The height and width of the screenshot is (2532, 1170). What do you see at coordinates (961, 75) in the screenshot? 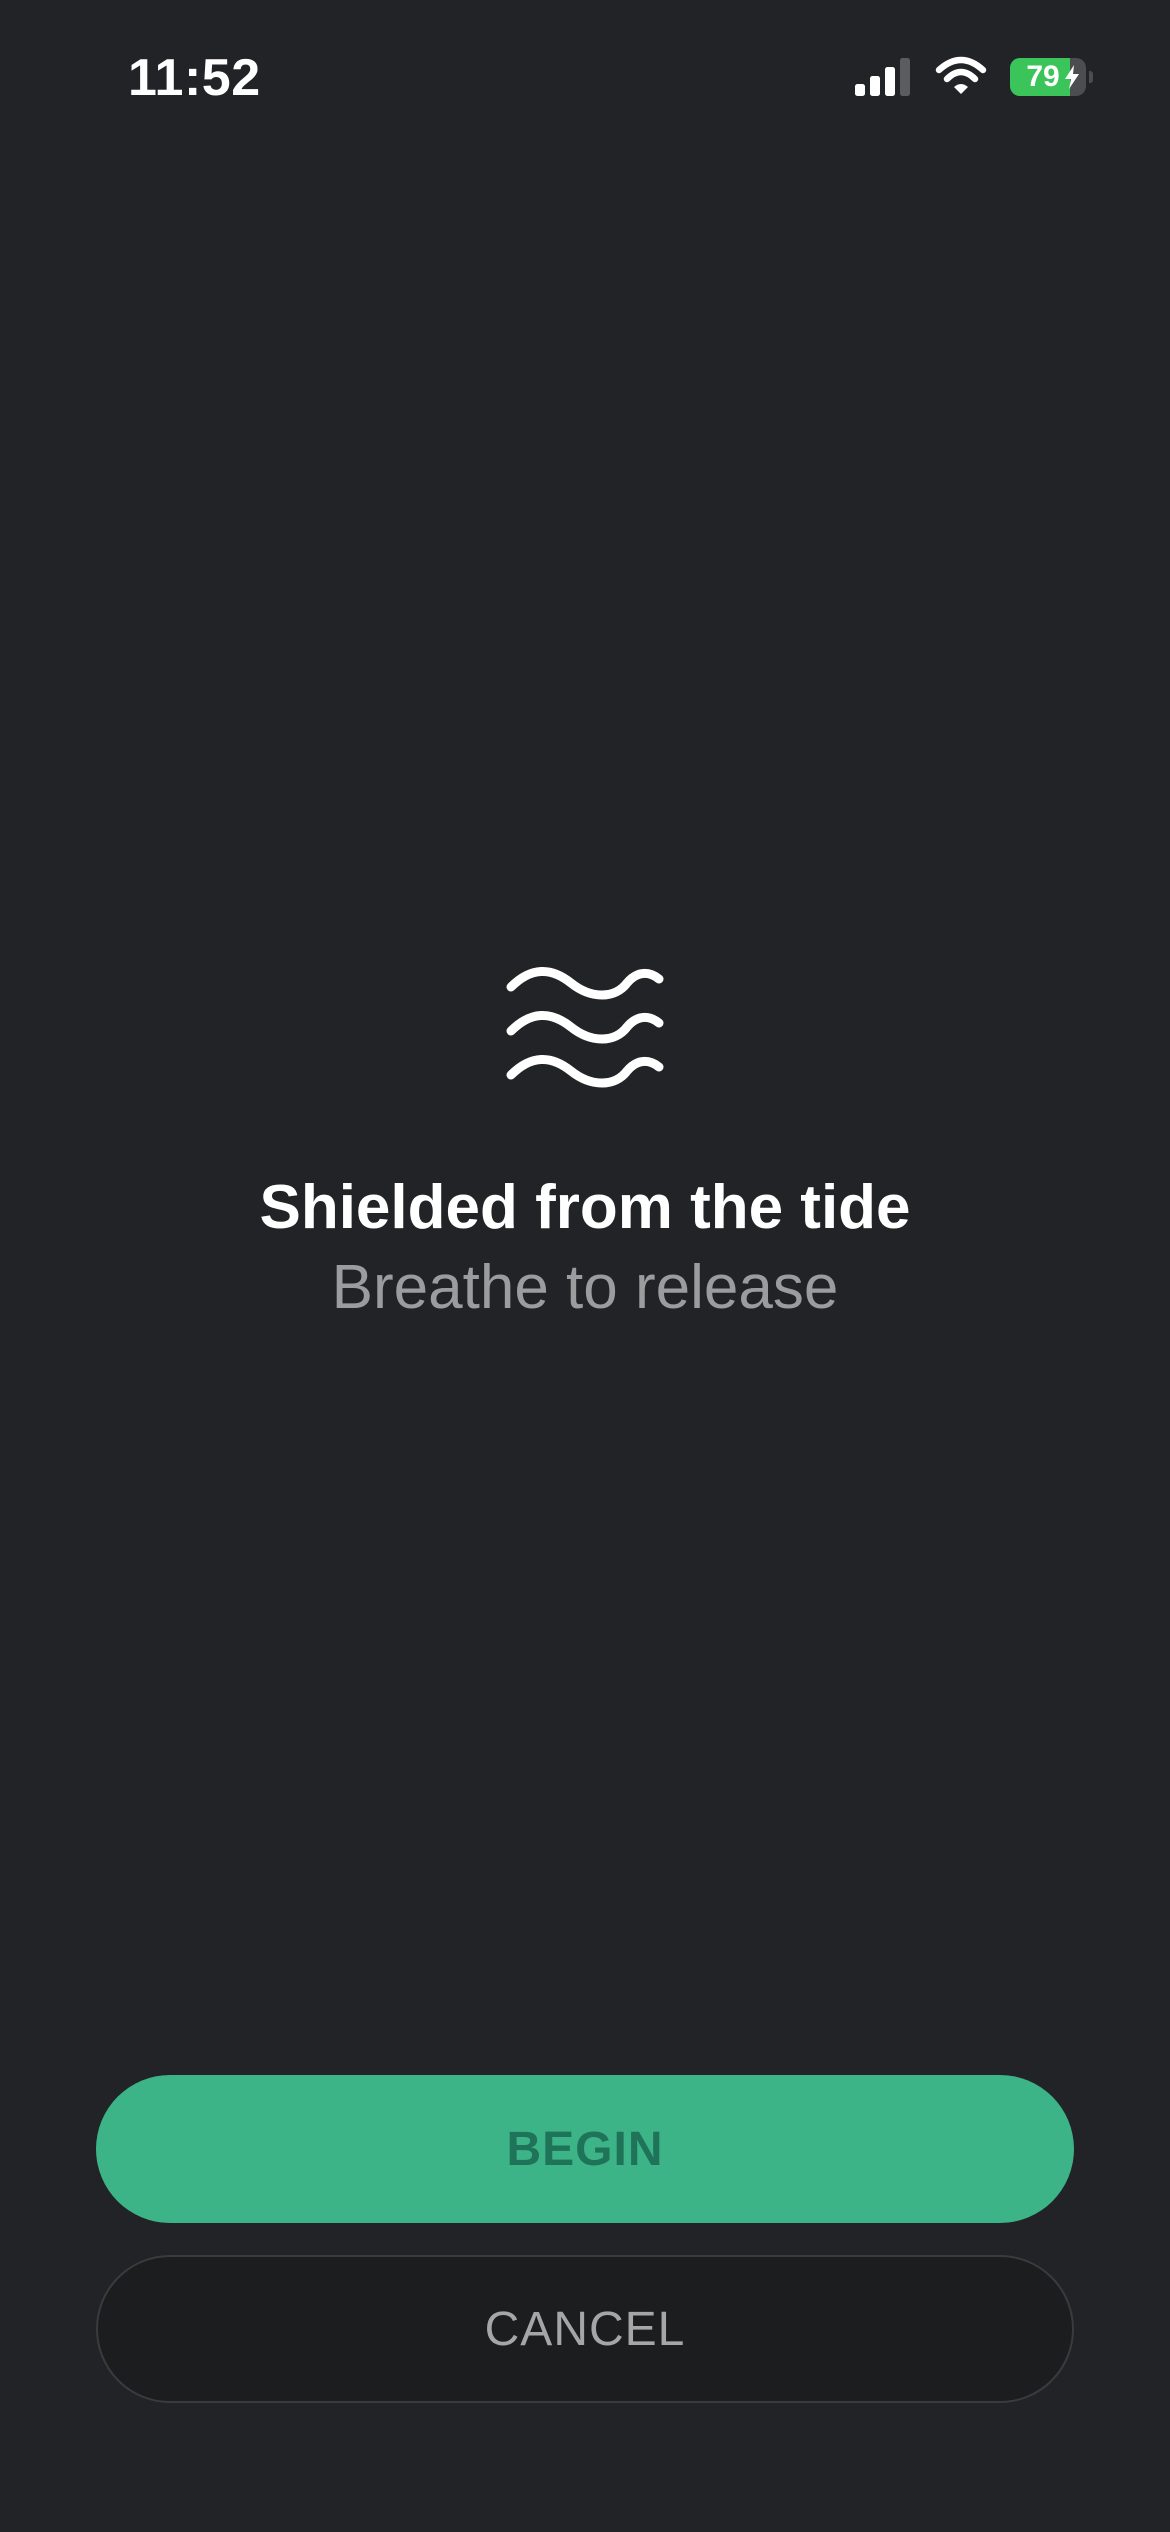
I see `wifi-icon` at bounding box center [961, 75].